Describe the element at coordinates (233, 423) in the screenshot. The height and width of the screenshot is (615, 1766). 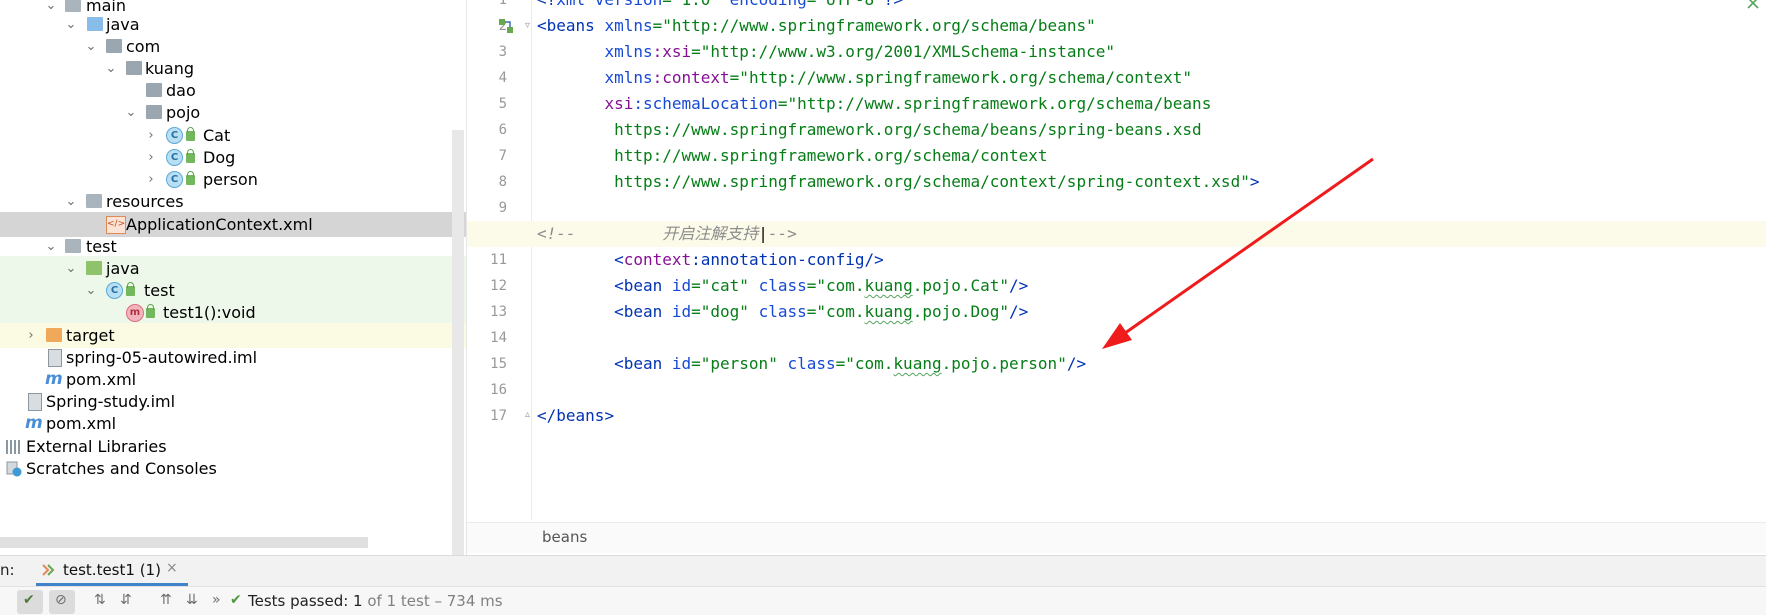
I see `tree-item-root-pom-xml: m pom.xml` at that location.